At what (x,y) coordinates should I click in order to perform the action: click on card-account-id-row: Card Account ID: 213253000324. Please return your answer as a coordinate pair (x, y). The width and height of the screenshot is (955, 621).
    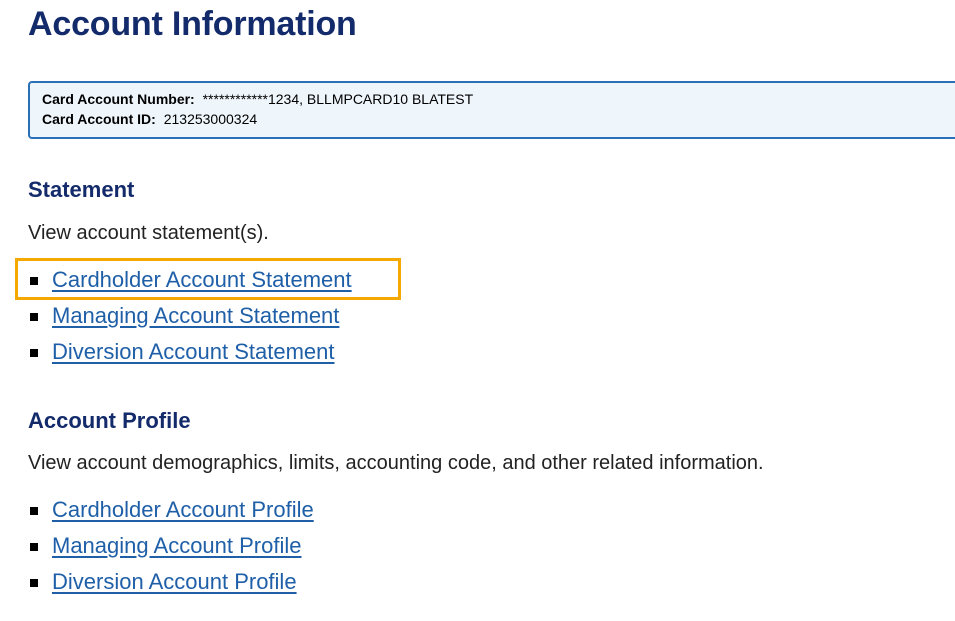
    Looking at the image, I should click on (498, 119).